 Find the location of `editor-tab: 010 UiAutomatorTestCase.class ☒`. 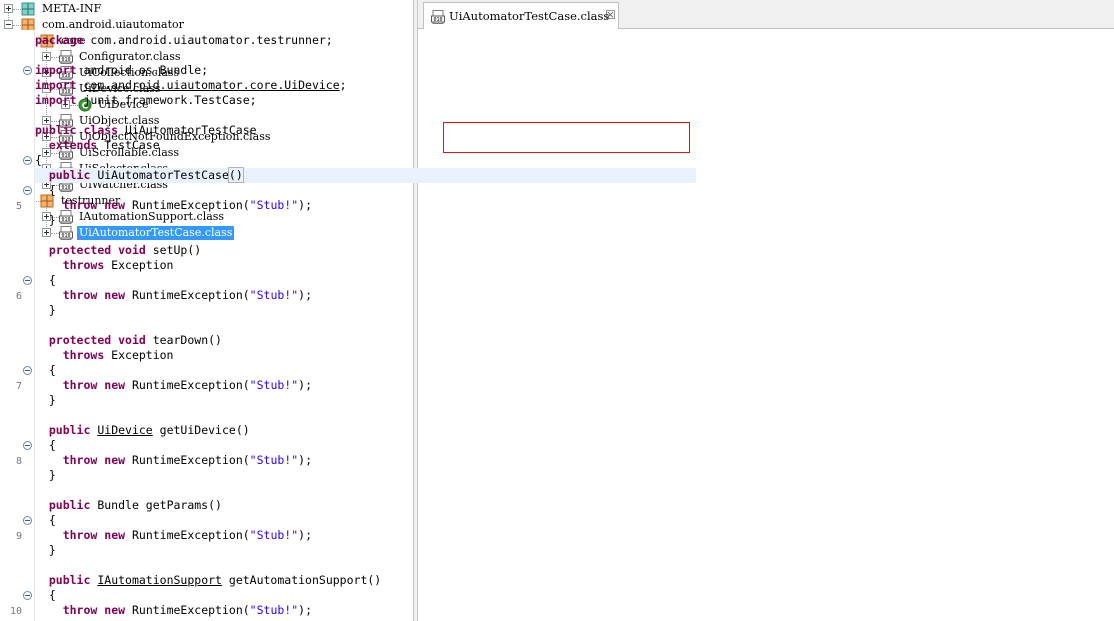

editor-tab: 010 UiAutomatorTestCase.class ☒ is located at coordinates (521, 15).